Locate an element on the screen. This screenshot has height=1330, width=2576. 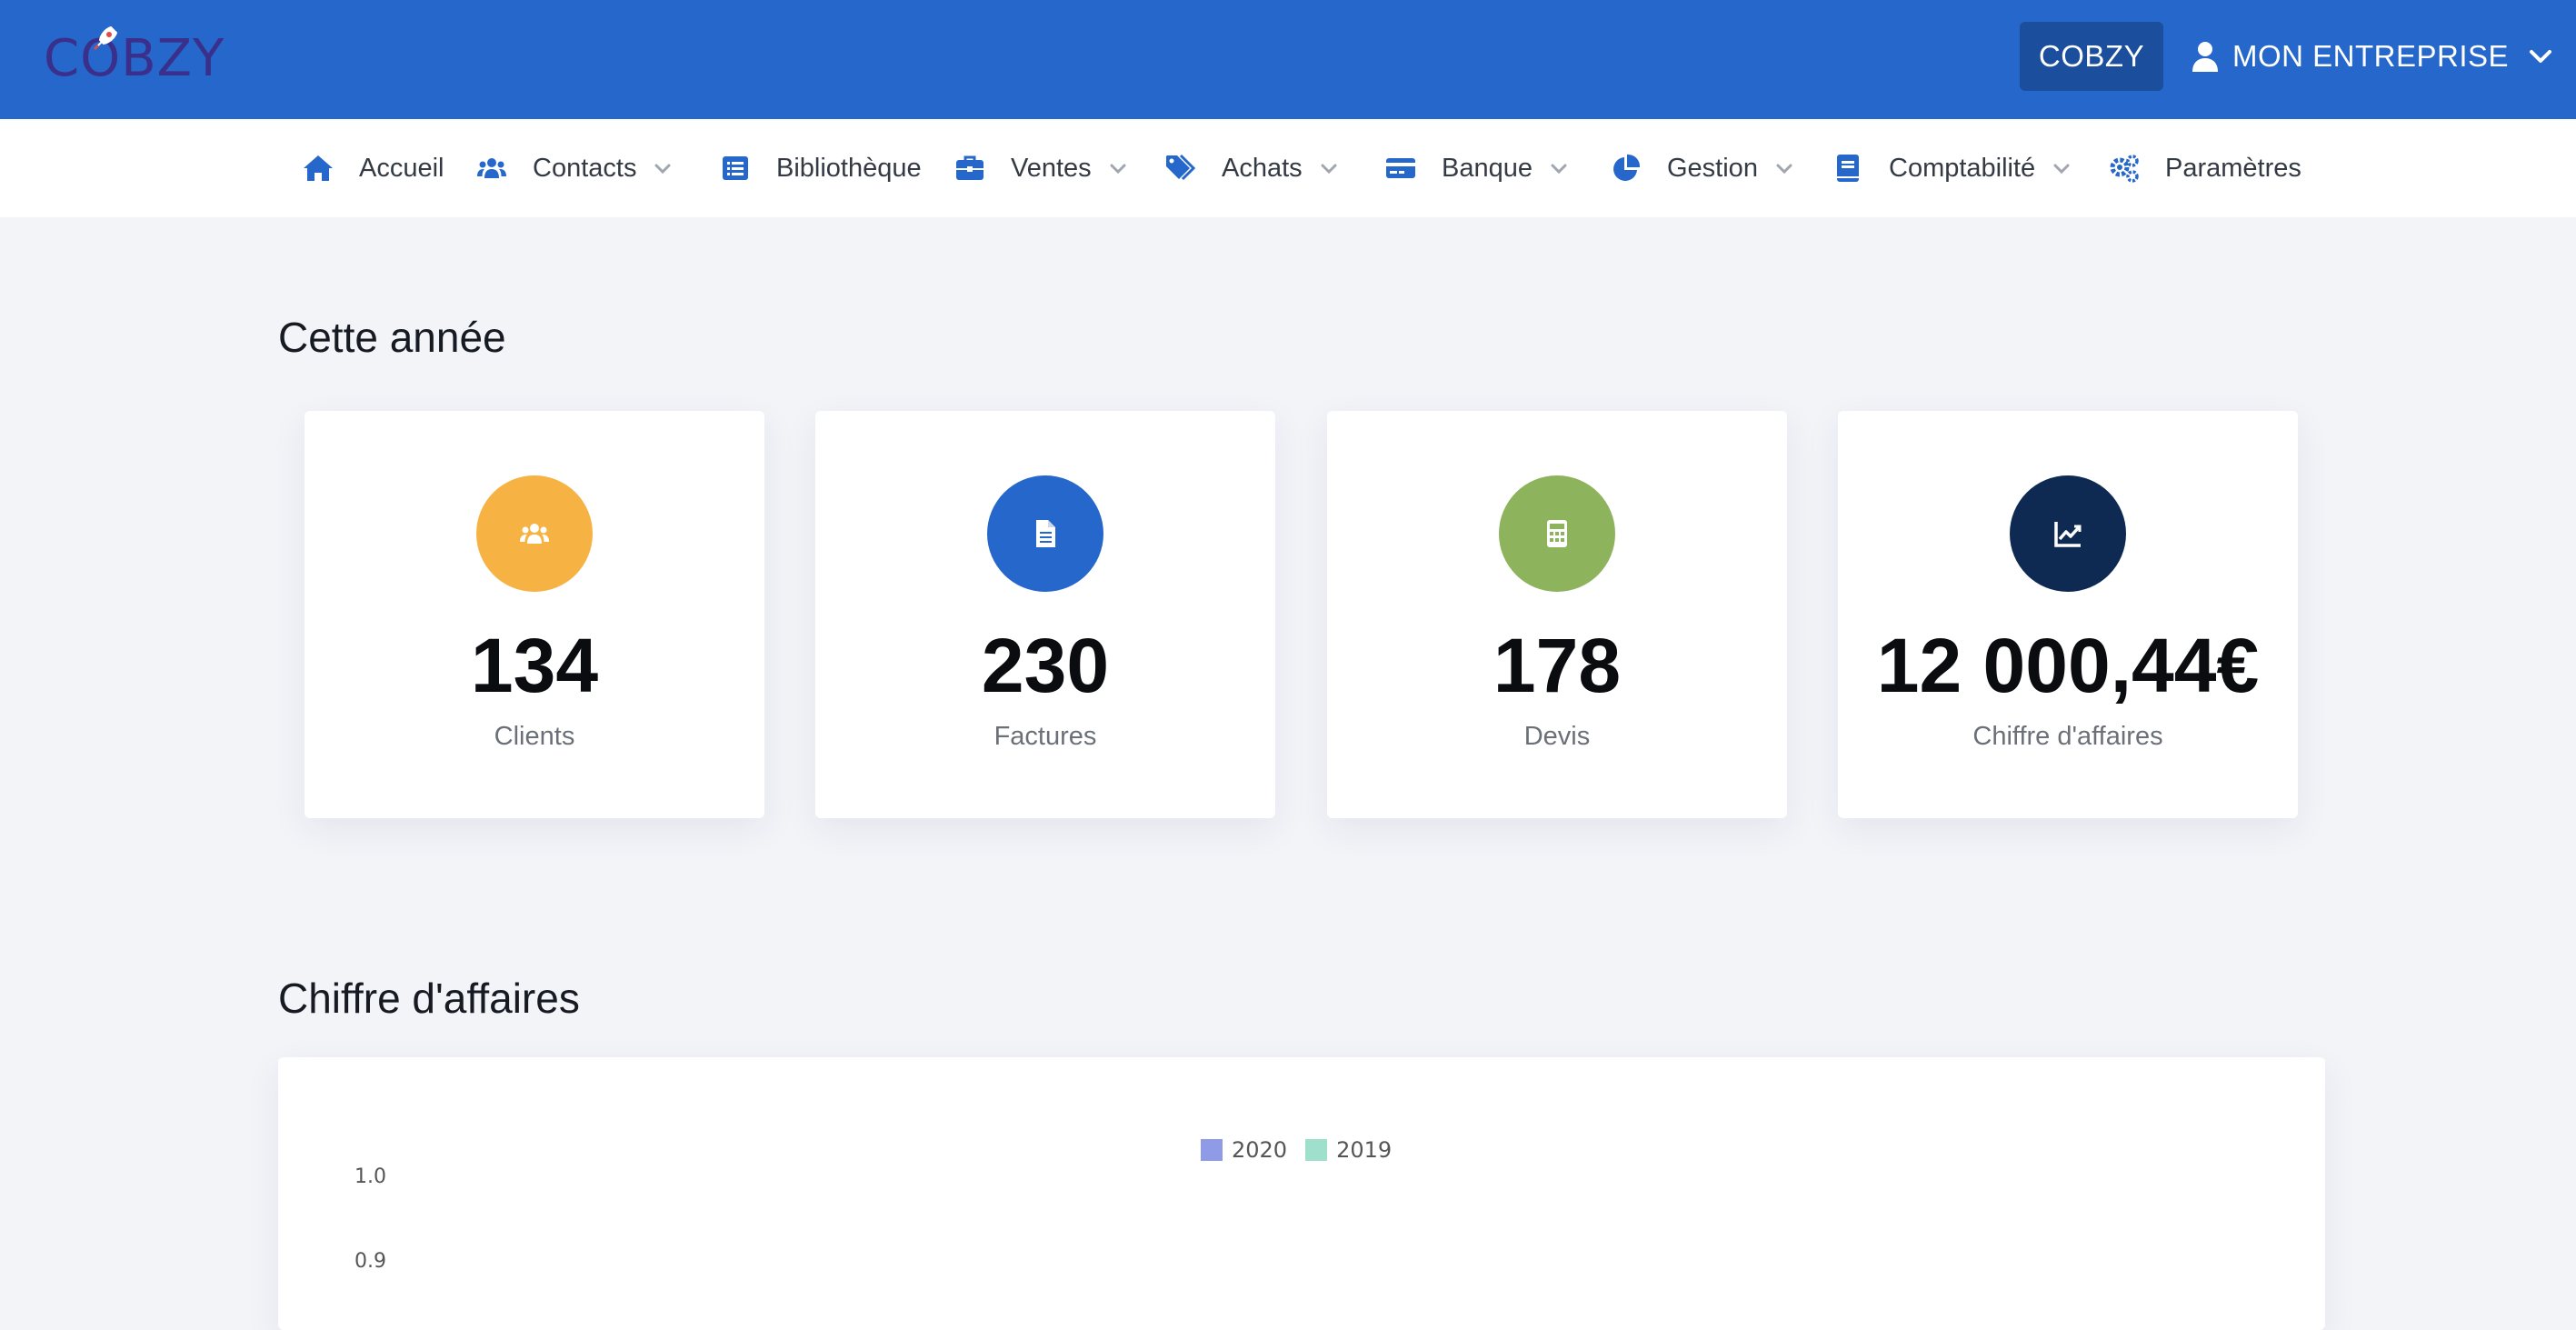
nav-label: Ventes is located at coordinates (1051, 168).